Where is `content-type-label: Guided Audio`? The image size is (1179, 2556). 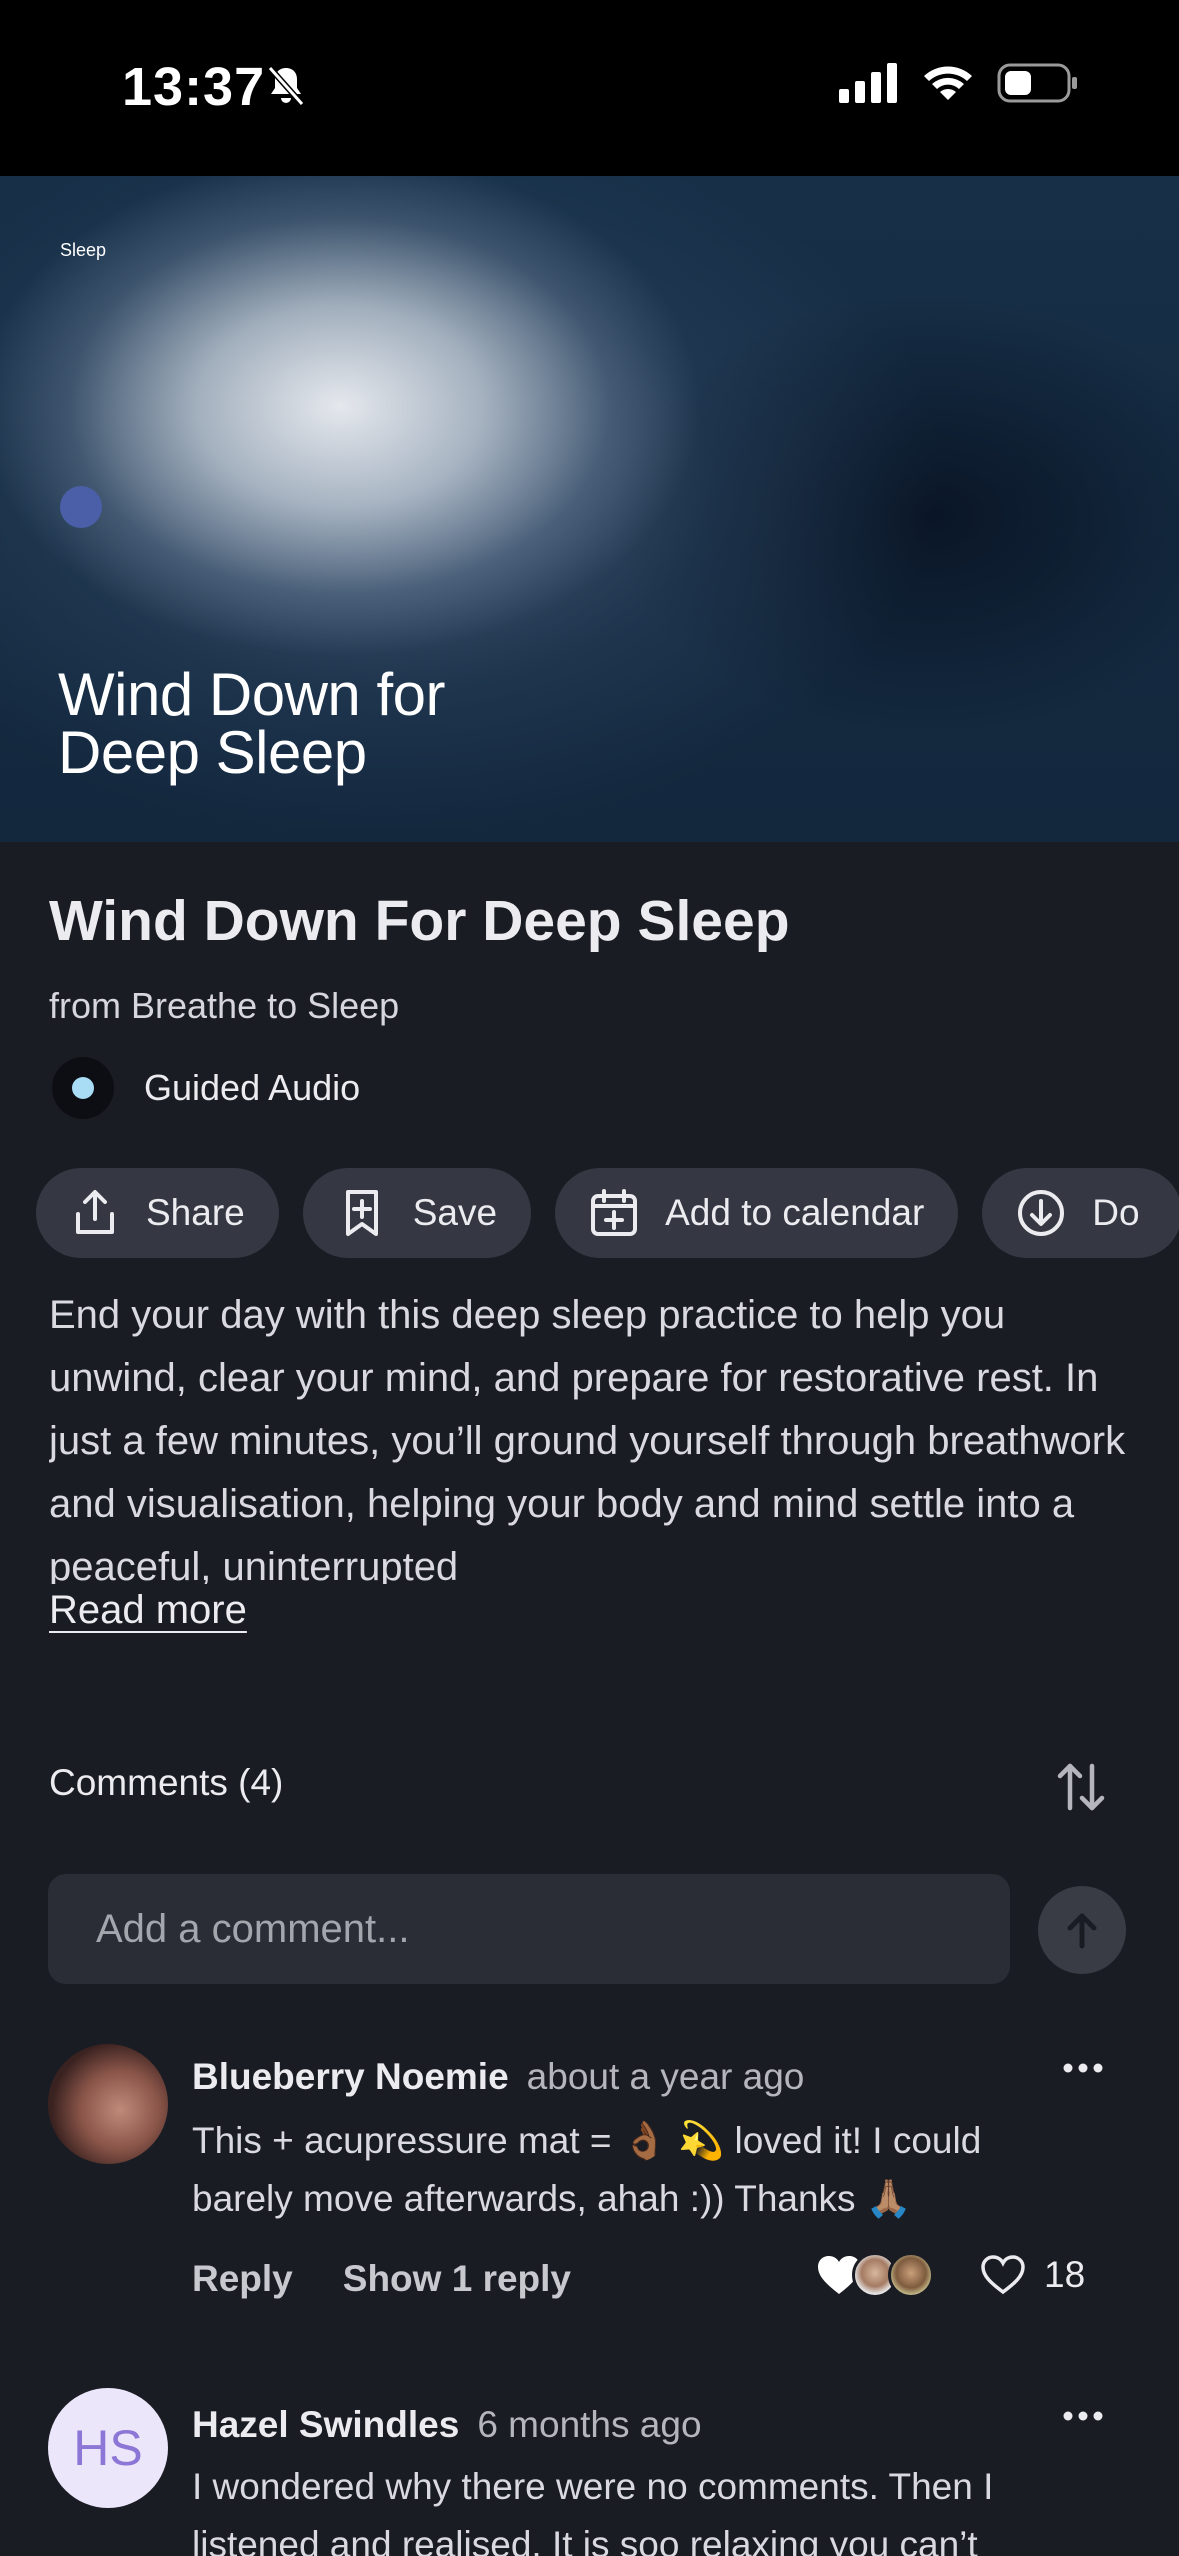 content-type-label: Guided Audio is located at coordinates (252, 1087).